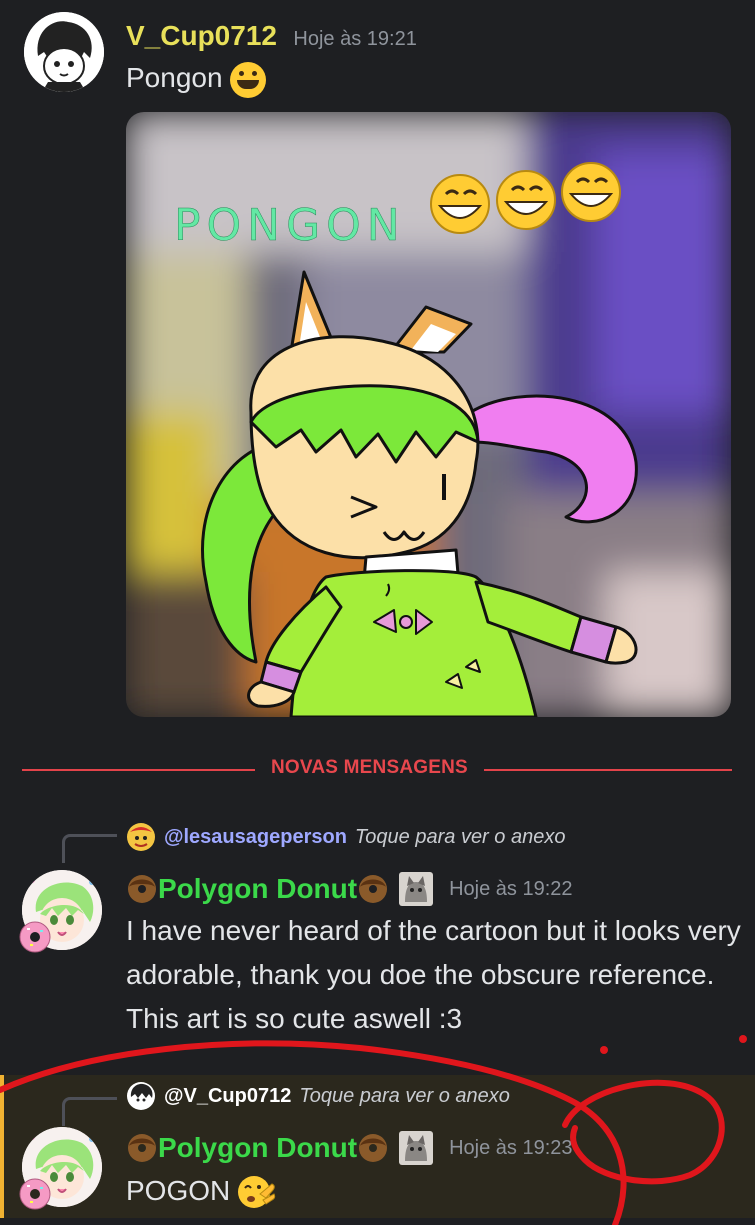 This screenshot has height=1225, width=755. What do you see at coordinates (369, 768) in the screenshot?
I see `new-messages-label: NOVAS MENSAGENS` at bounding box center [369, 768].